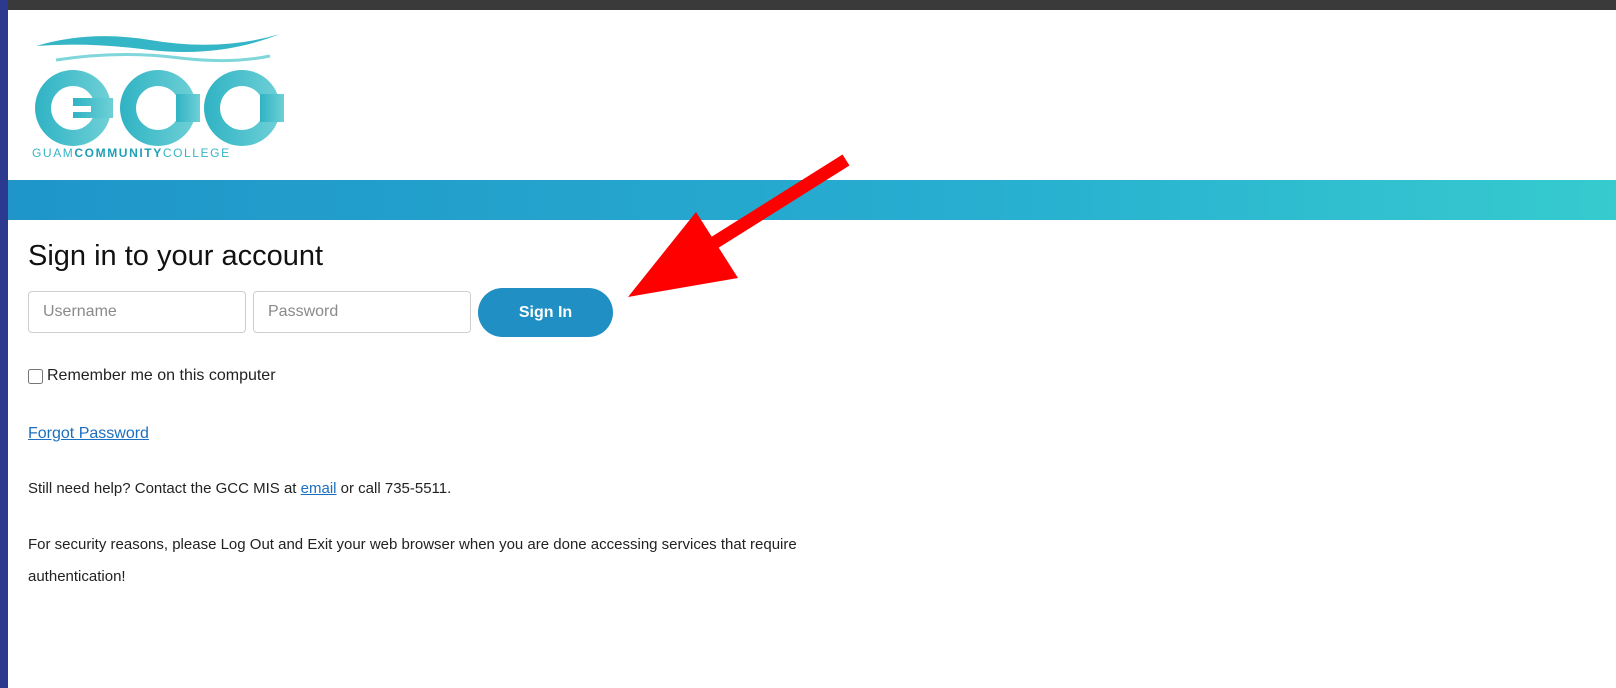  Describe the element at coordinates (137, 312) in the screenshot. I see `username-input` at that location.